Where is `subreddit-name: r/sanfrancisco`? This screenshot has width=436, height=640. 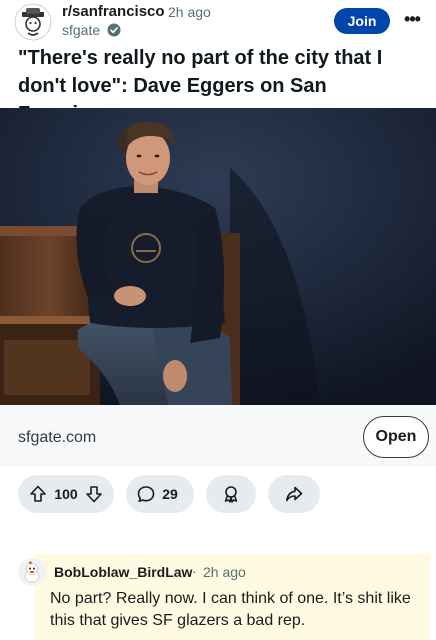 subreddit-name: r/sanfrancisco is located at coordinates (113, 11).